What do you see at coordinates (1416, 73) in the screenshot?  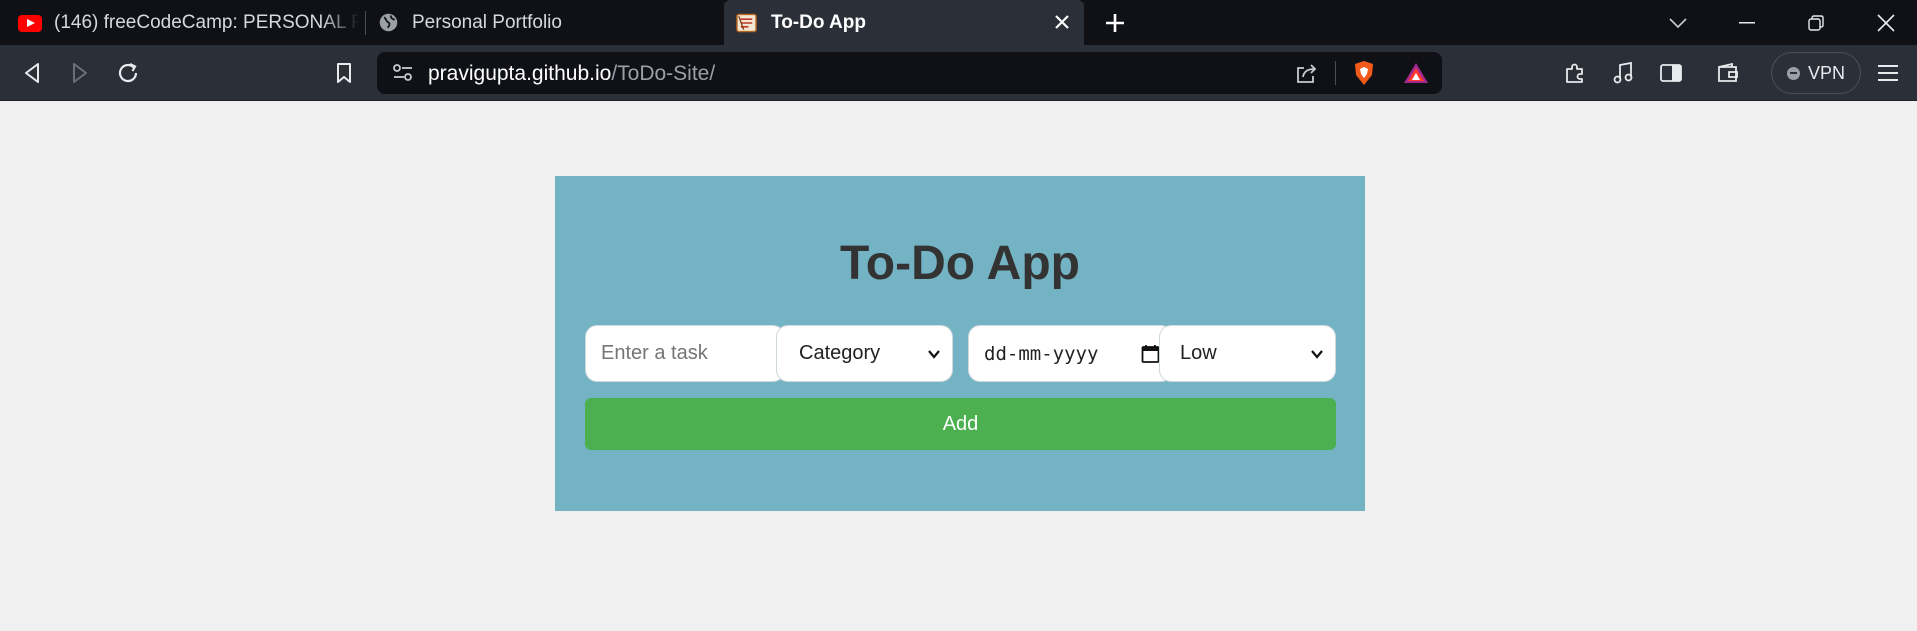 I see `brave-rewards-icon` at bounding box center [1416, 73].